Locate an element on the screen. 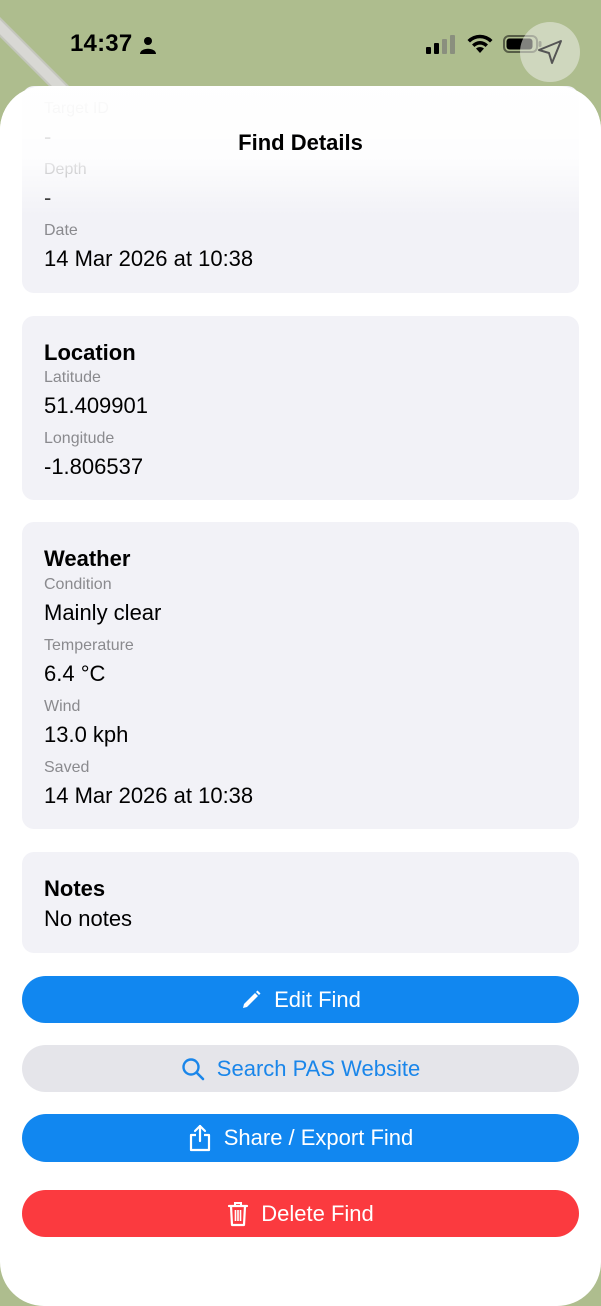 The height and width of the screenshot is (1306, 601). depth-label: Depth is located at coordinates (65, 169).